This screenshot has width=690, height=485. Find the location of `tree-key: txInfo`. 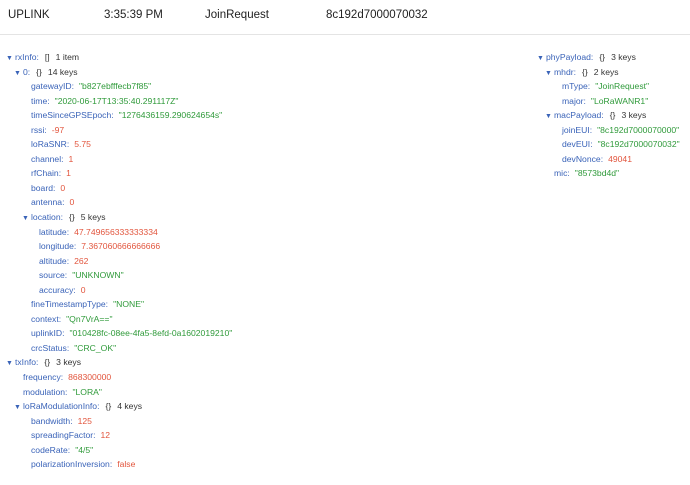

tree-key: txInfo is located at coordinates (26, 362).